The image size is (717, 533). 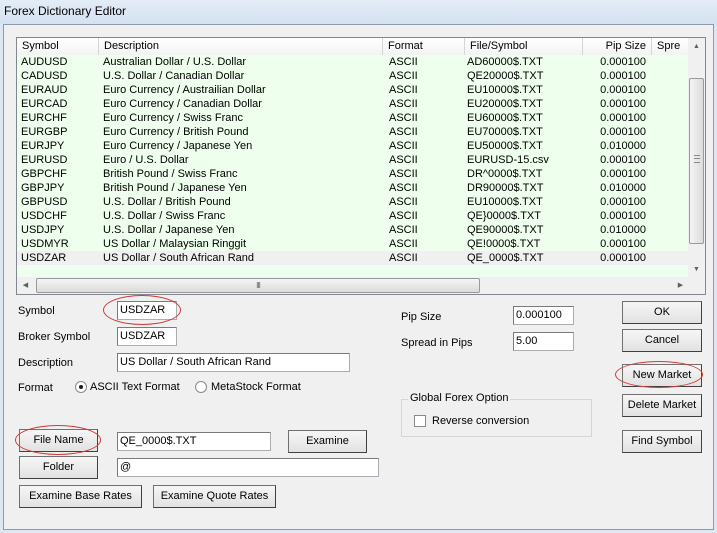 What do you see at coordinates (44, 202) in the screenshot?
I see `row-symbol: GBPUSD` at bounding box center [44, 202].